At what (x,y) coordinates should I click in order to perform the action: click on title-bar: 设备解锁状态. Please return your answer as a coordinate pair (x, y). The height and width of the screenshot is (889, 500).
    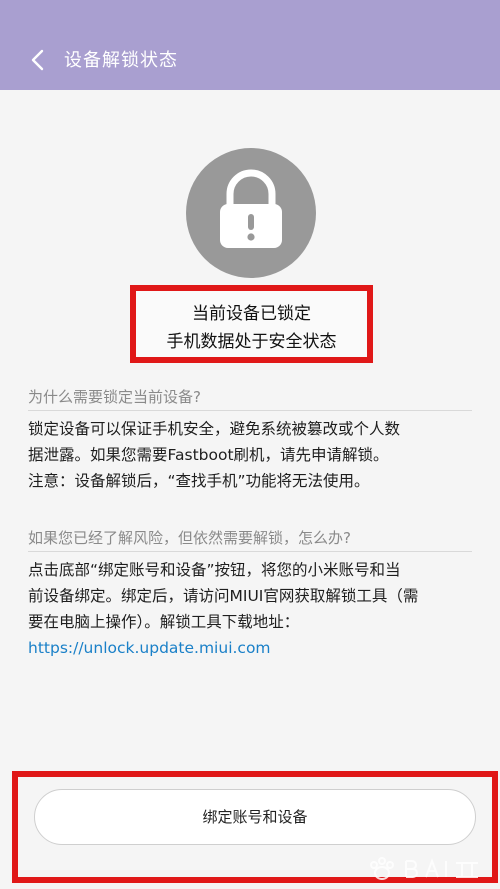
    Looking at the image, I should click on (250, 45).